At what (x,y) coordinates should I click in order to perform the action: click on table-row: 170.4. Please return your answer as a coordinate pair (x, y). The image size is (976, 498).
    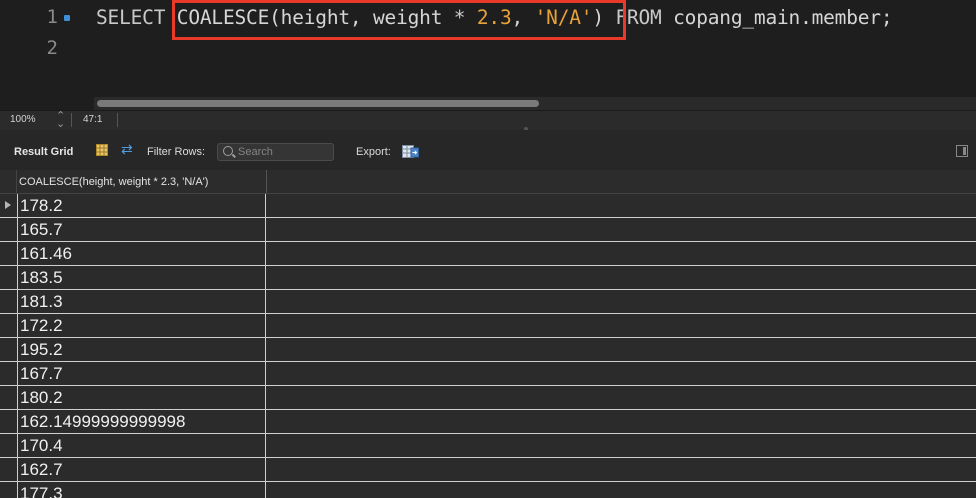
    Looking at the image, I should click on (488, 446).